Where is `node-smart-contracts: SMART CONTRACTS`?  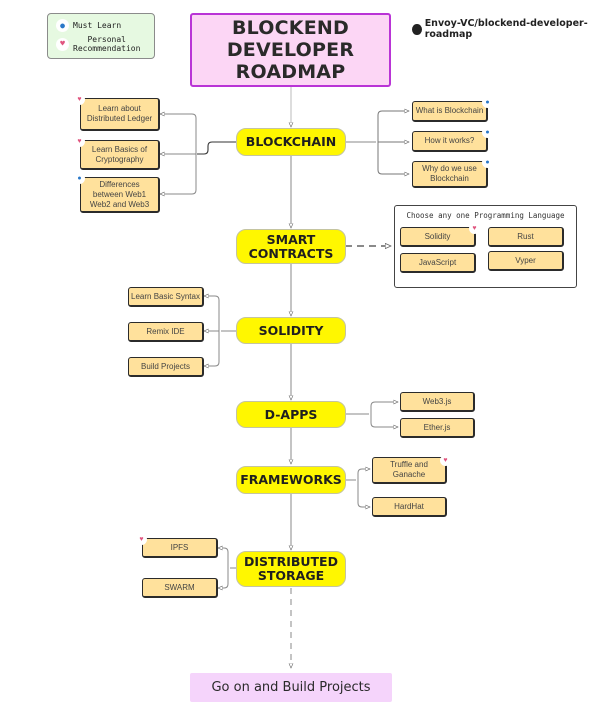
node-smart-contracts: SMART CONTRACTS is located at coordinates (291, 246).